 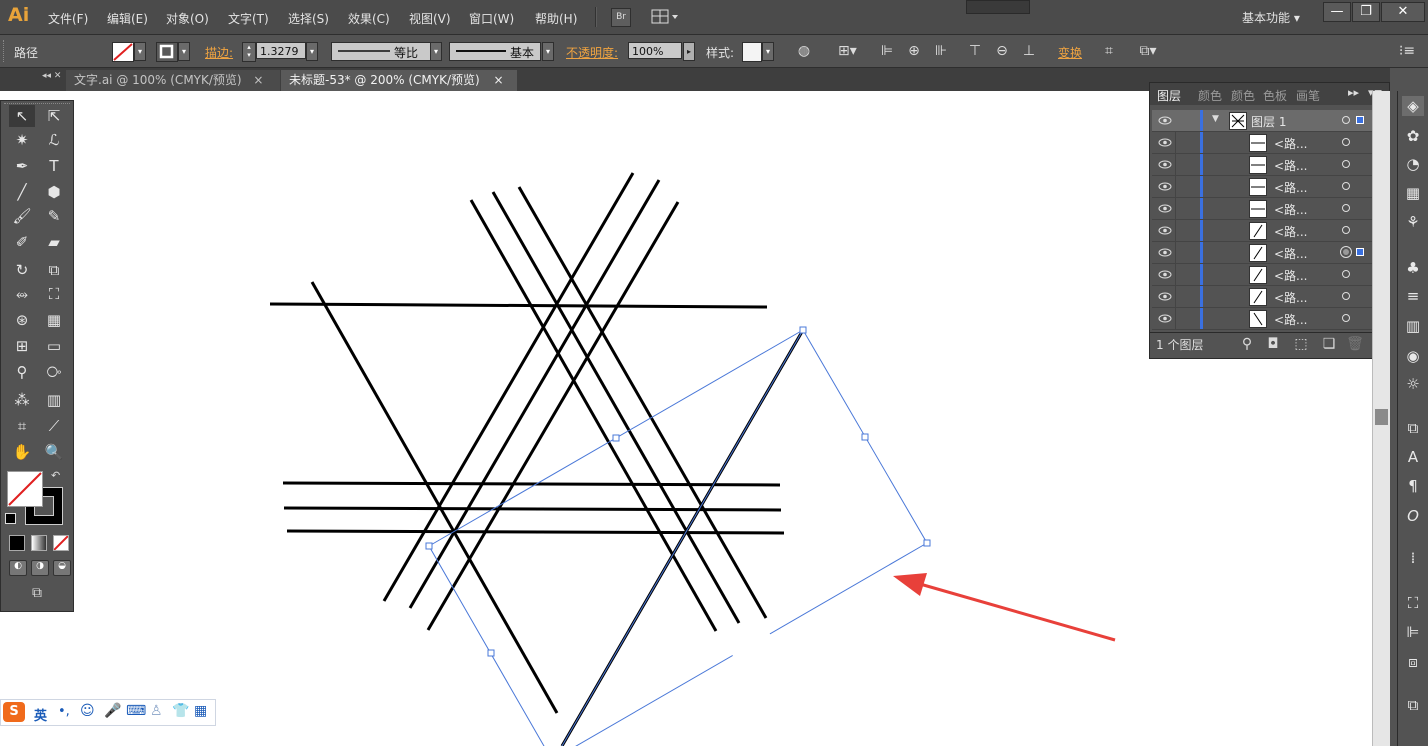 What do you see at coordinates (14, 712) in the screenshot?
I see `ime-logo-icon: S` at bounding box center [14, 712].